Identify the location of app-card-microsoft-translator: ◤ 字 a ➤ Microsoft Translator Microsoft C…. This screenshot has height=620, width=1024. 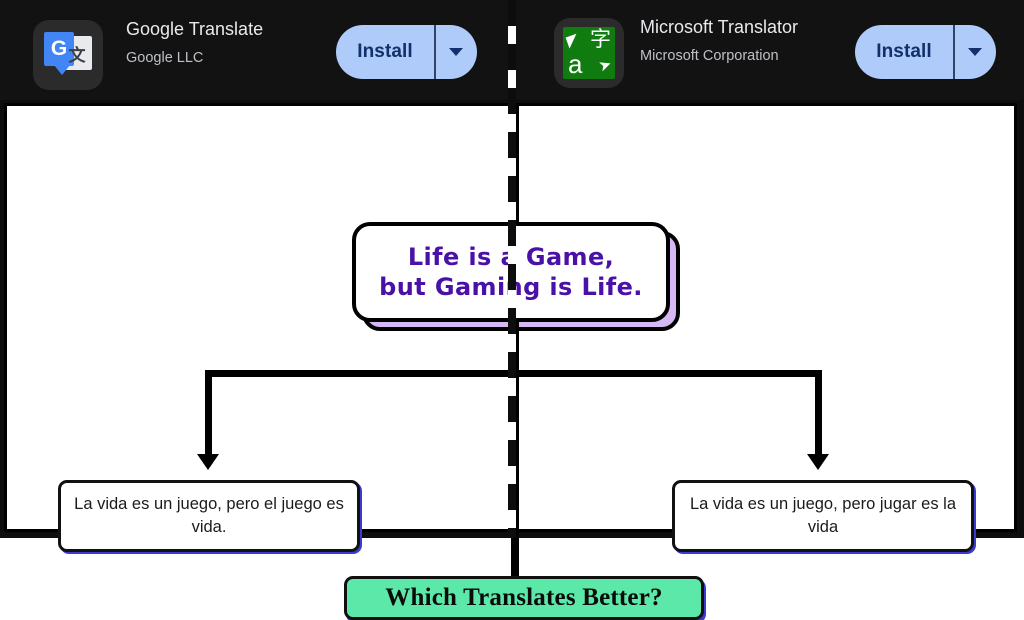
(768, 50).